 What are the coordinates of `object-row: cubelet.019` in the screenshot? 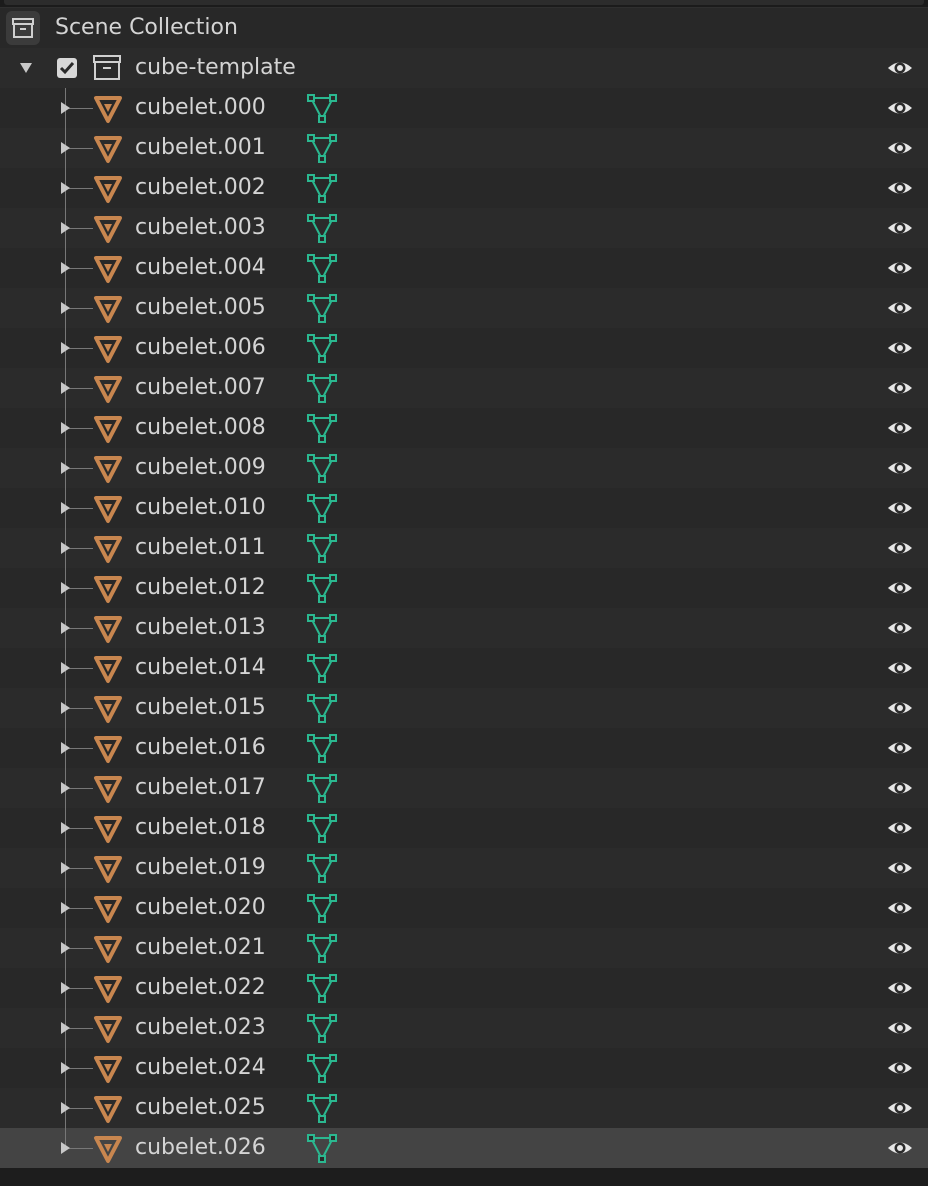 It's located at (464, 868).